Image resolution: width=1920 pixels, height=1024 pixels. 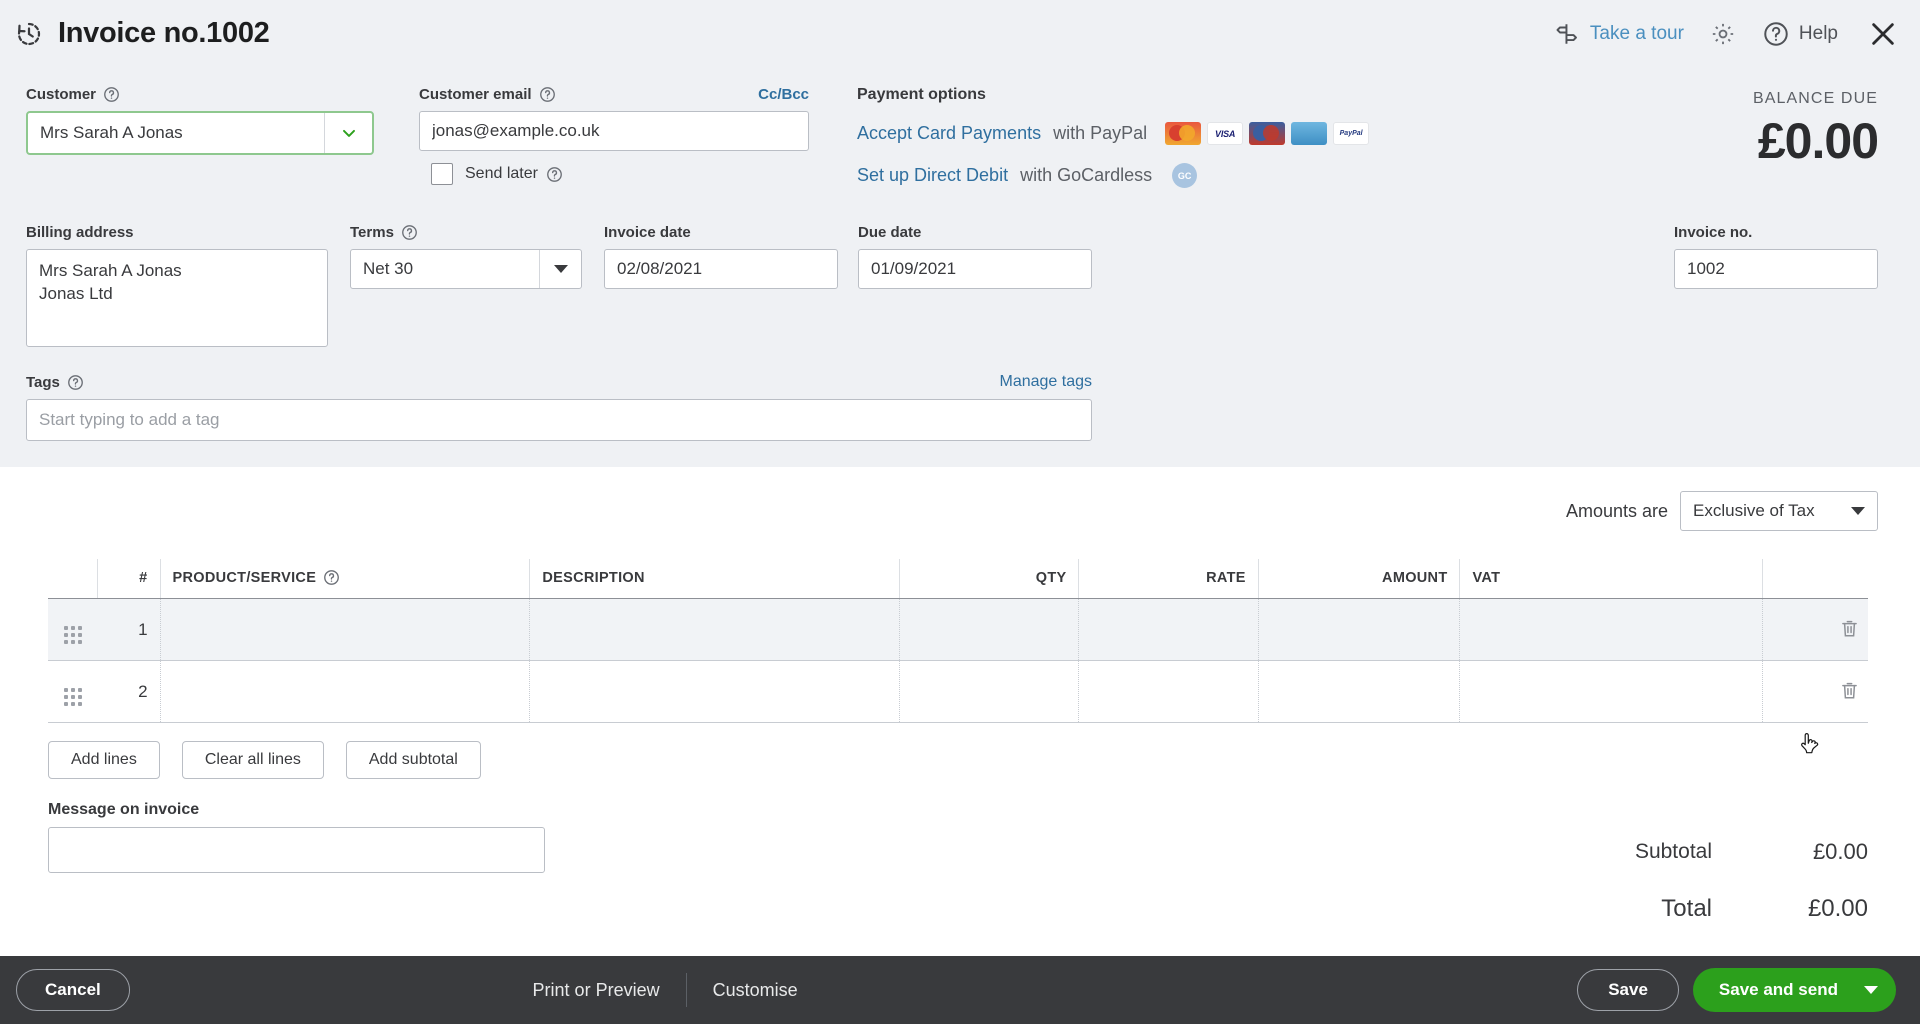 I want to click on manage-tags-link: Manage tags, so click(x=1045, y=382).